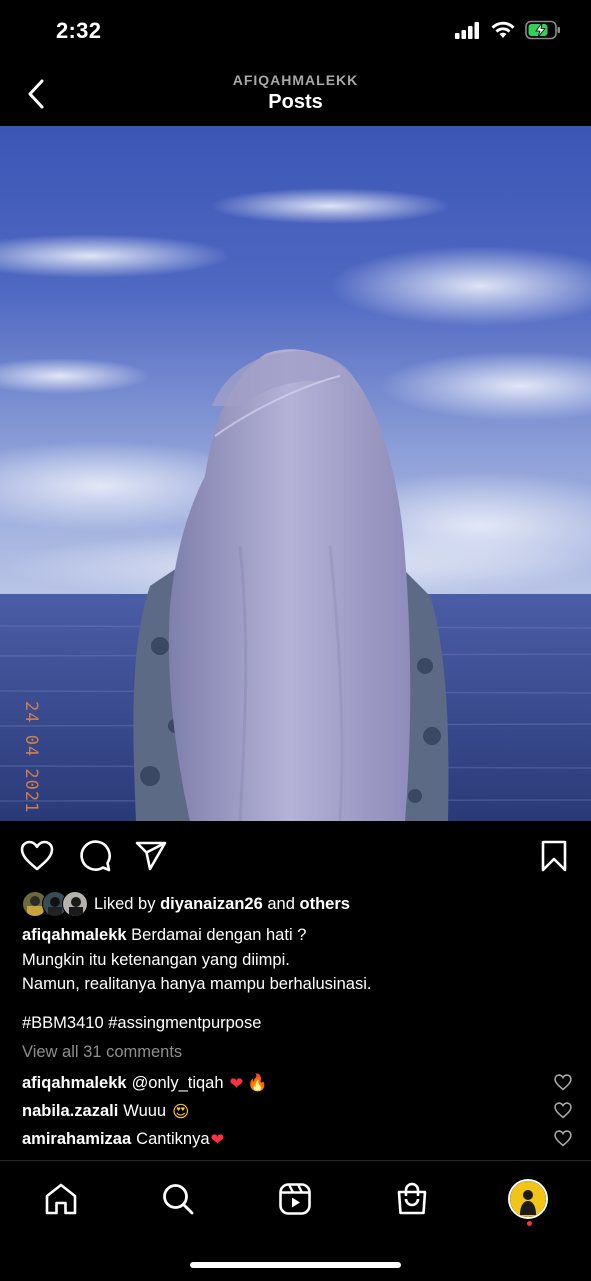 This screenshot has height=1281, width=591. What do you see at coordinates (156, 959) in the screenshot?
I see `caption-line: Mungkin itu ketenangan yang diimpi.` at bounding box center [156, 959].